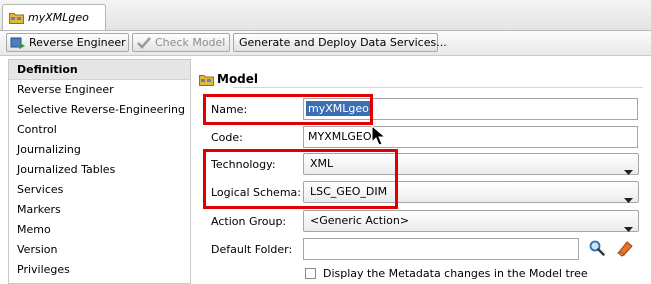 This screenshot has width=651, height=284. Describe the element at coordinates (360, 220) in the screenshot. I see `action-group-value: <Generic Action>` at that location.